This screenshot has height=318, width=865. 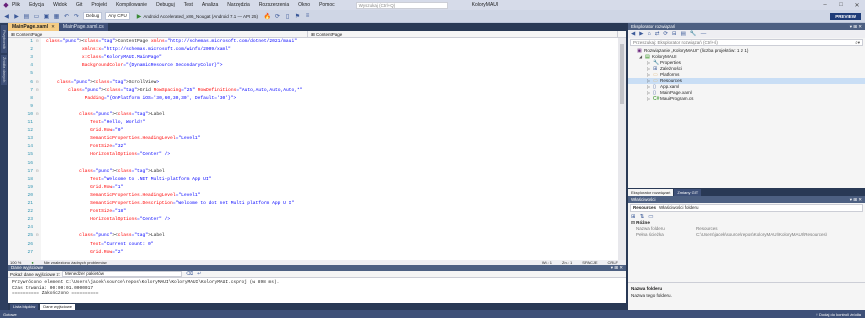 What do you see at coordinates (313, 58) in the screenshot?
I see `code-line: 3 x:Class="KoloryMAUI.MainPage"` at bounding box center [313, 58].